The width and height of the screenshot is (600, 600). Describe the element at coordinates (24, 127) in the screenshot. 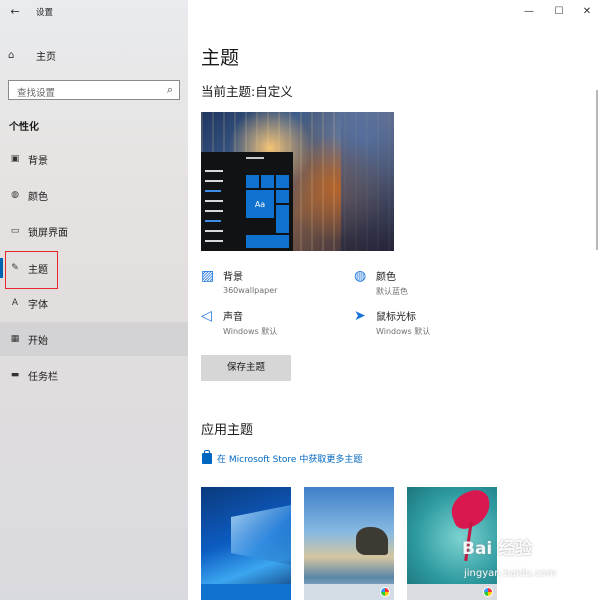

I see `section-heading: 个性化` at that location.